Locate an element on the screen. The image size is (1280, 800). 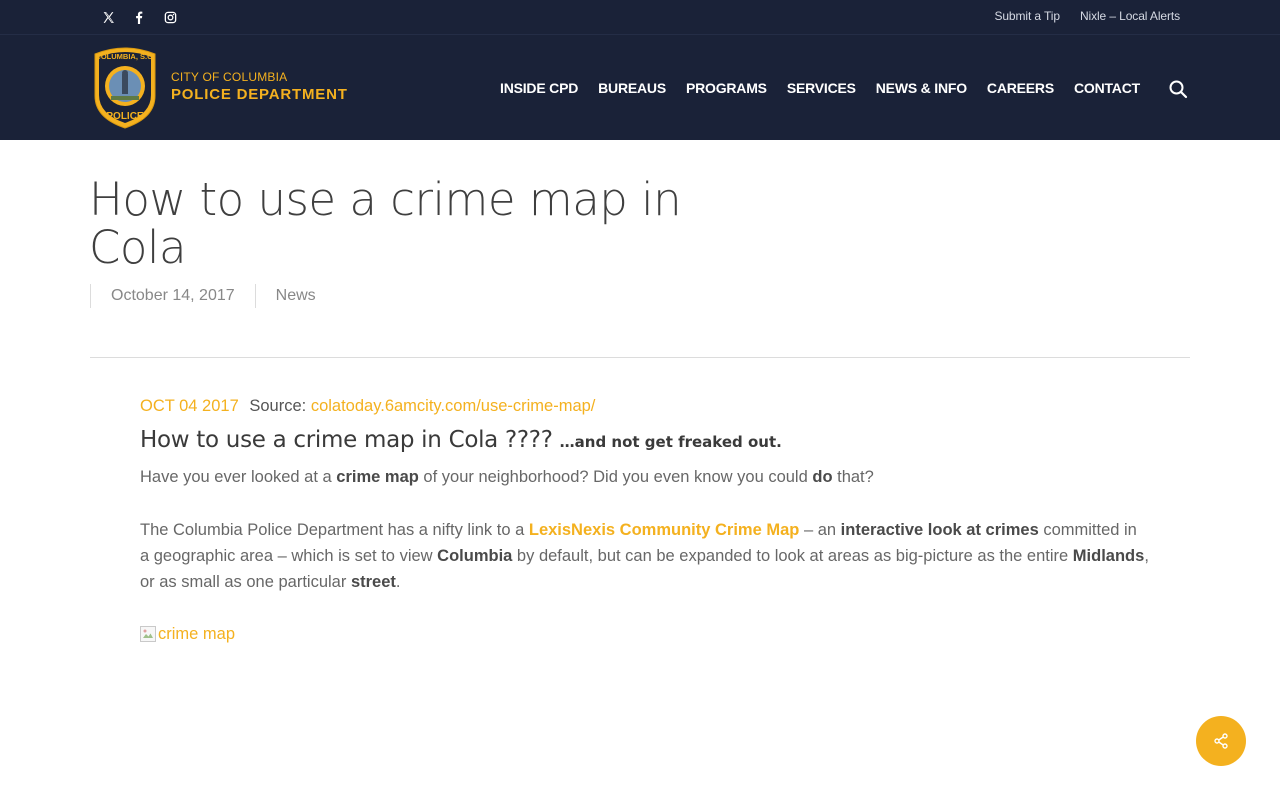
nav-bureaus: BUREAUS is located at coordinates (632, 88).